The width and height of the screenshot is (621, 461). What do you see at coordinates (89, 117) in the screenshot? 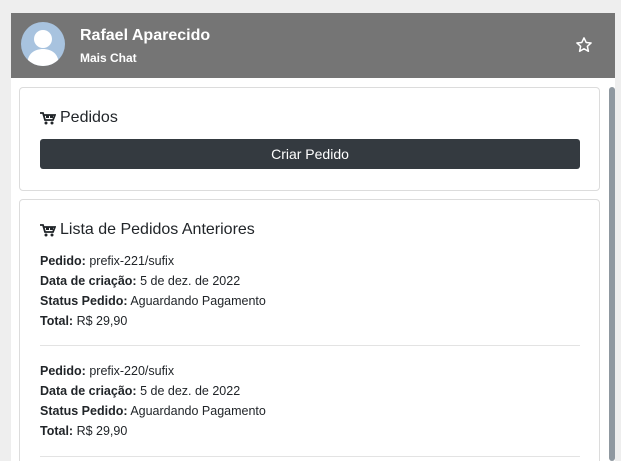
I see `orders-title-text: Pedidos` at bounding box center [89, 117].